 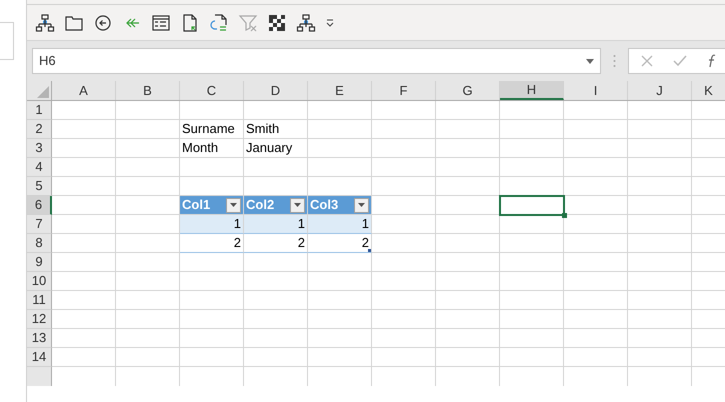 I want to click on dropdown-caret-icon, so click(x=590, y=61).